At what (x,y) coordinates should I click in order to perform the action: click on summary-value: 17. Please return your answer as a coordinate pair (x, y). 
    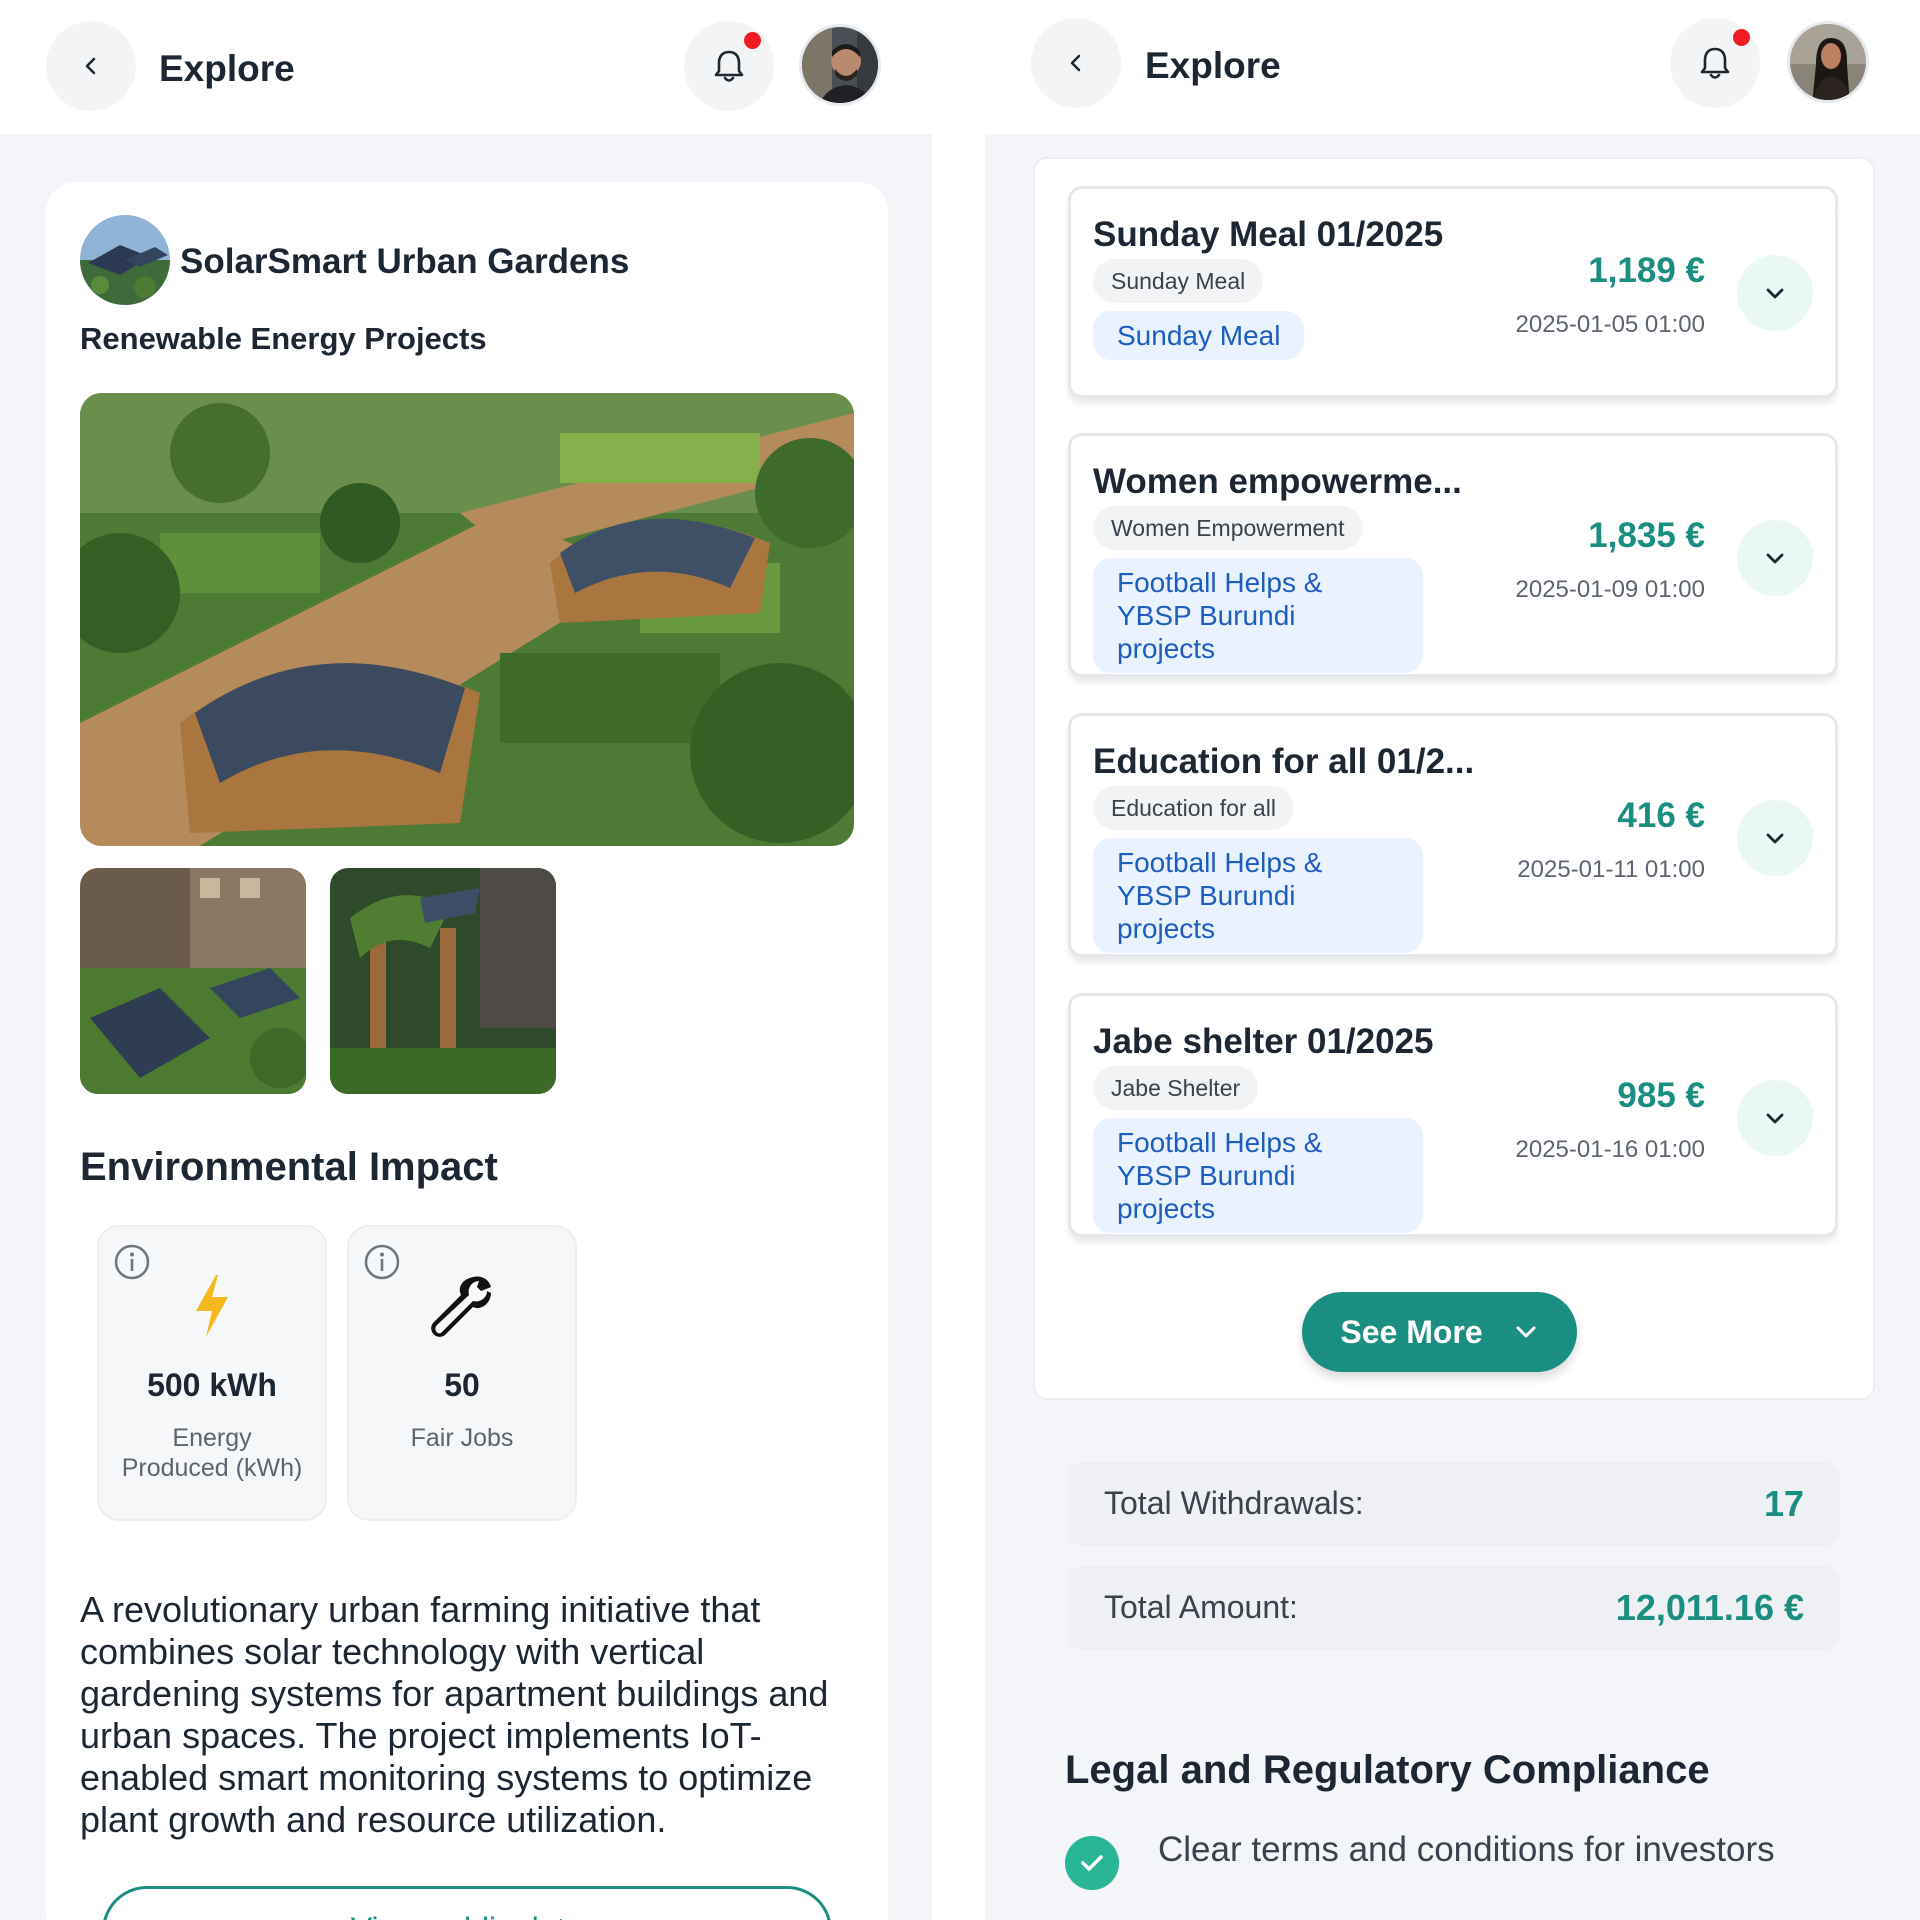
    Looking at the image, I should click on (1783, 1503).